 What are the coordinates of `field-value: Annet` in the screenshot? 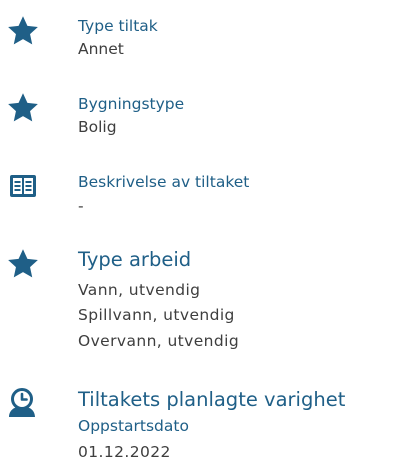 It's located at (101, 49).